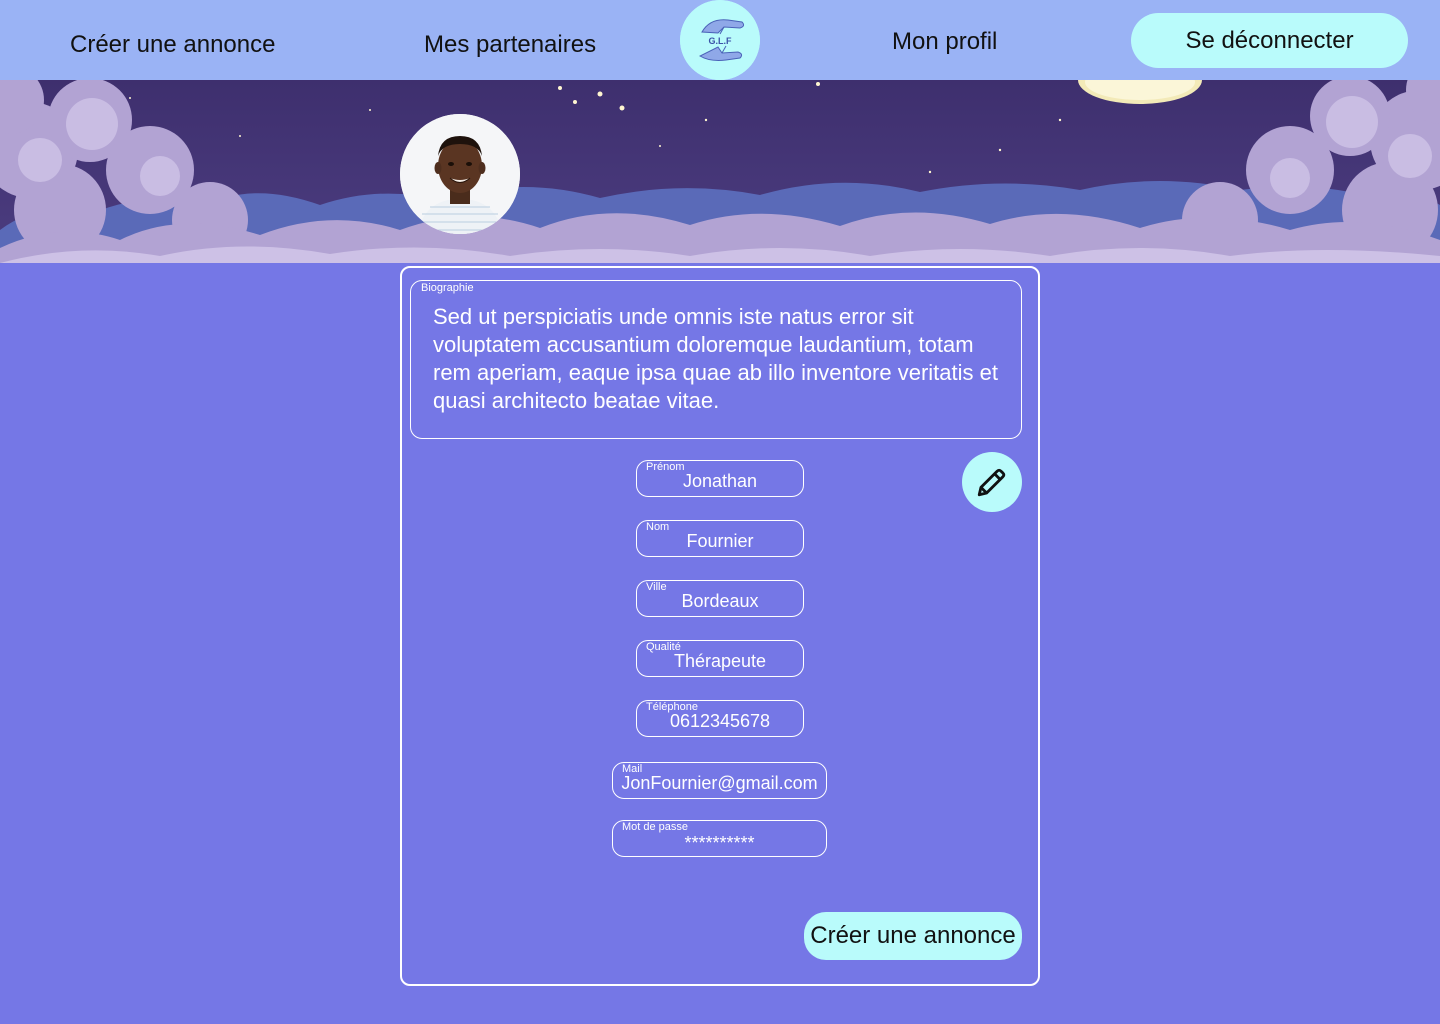  What do you see at coordinates (944, 42) in the screenshot?
I see `nav-profile-link: Mon profil` at bounding box center [944, 42].